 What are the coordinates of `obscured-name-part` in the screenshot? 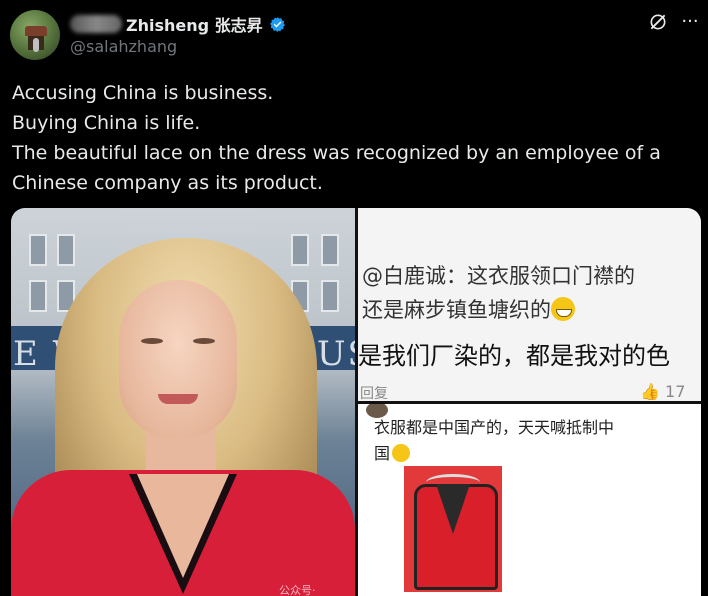 It's located at (96, 24).